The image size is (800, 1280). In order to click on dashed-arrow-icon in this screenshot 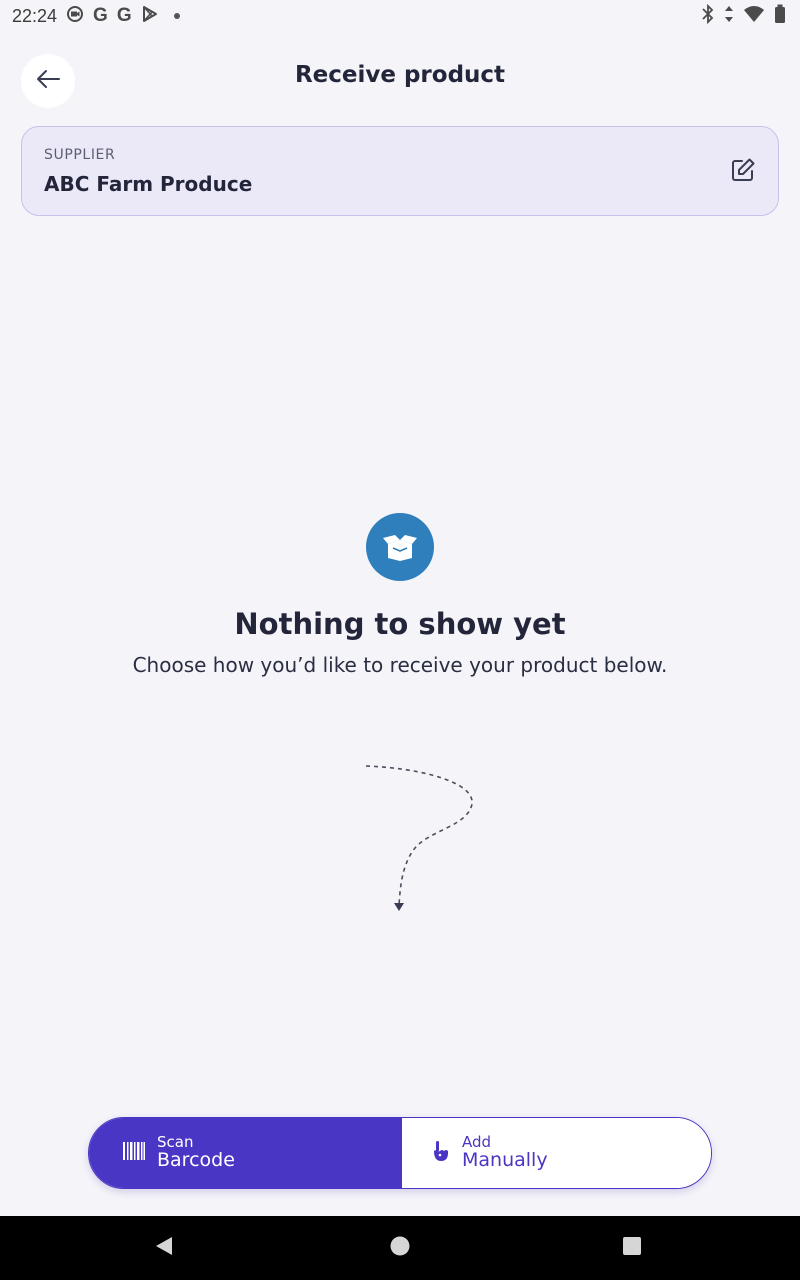, I will do `click(419, 838)`.